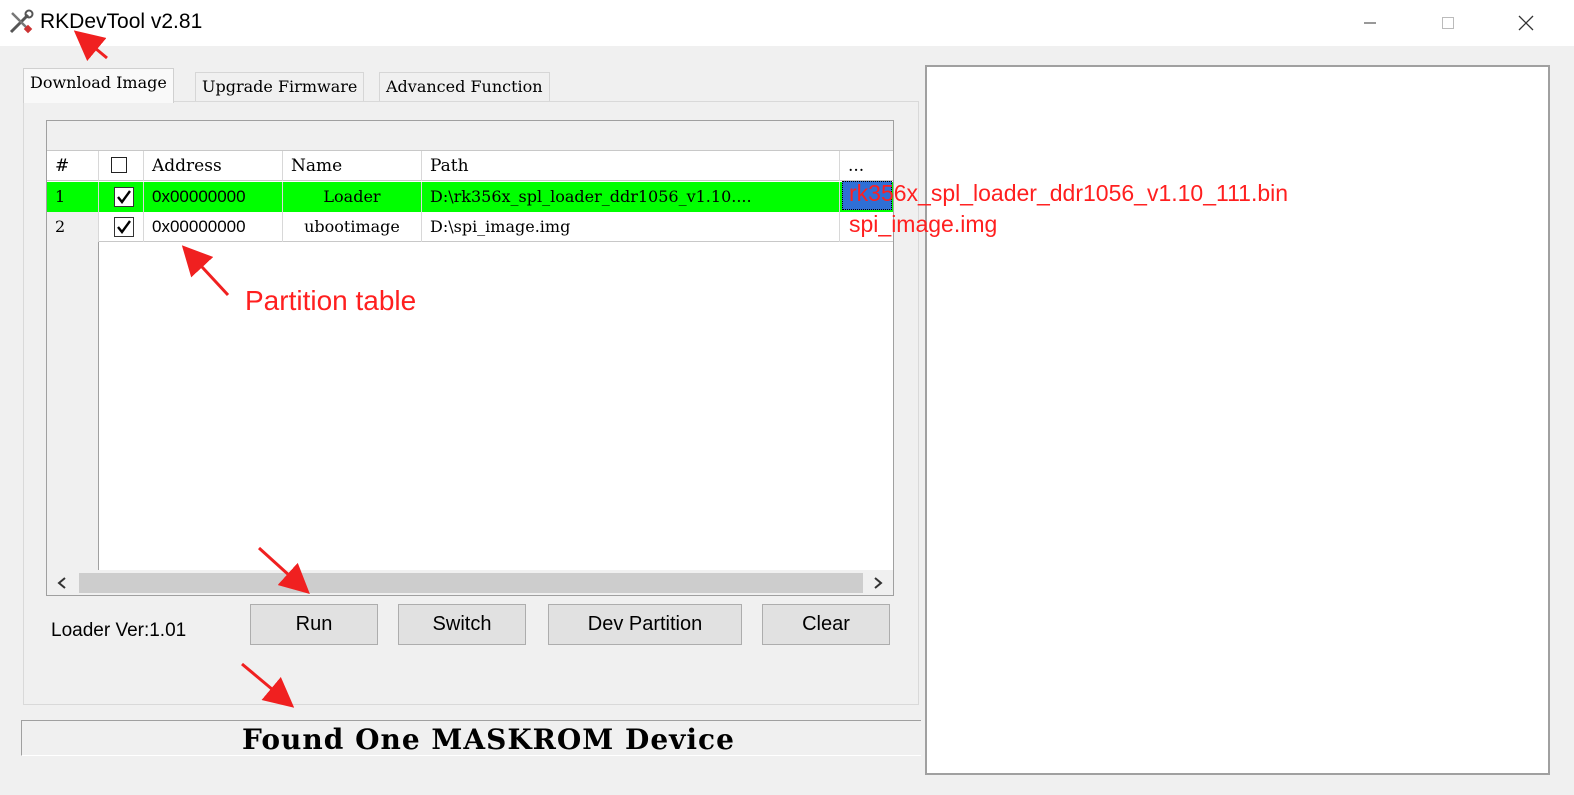  I want to click on maximize-icon, so click(1448, 23).